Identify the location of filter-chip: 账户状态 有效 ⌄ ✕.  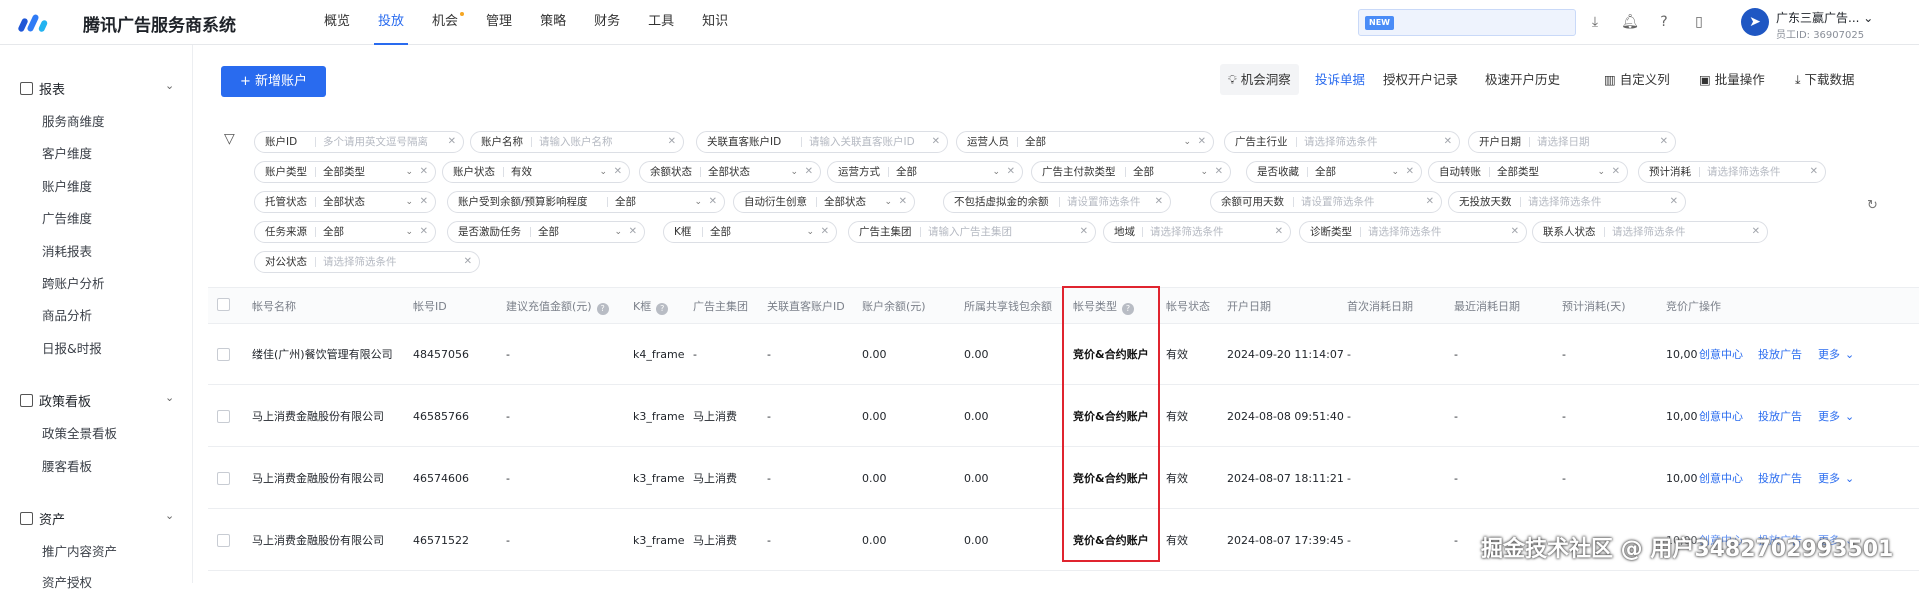
(536, 172).